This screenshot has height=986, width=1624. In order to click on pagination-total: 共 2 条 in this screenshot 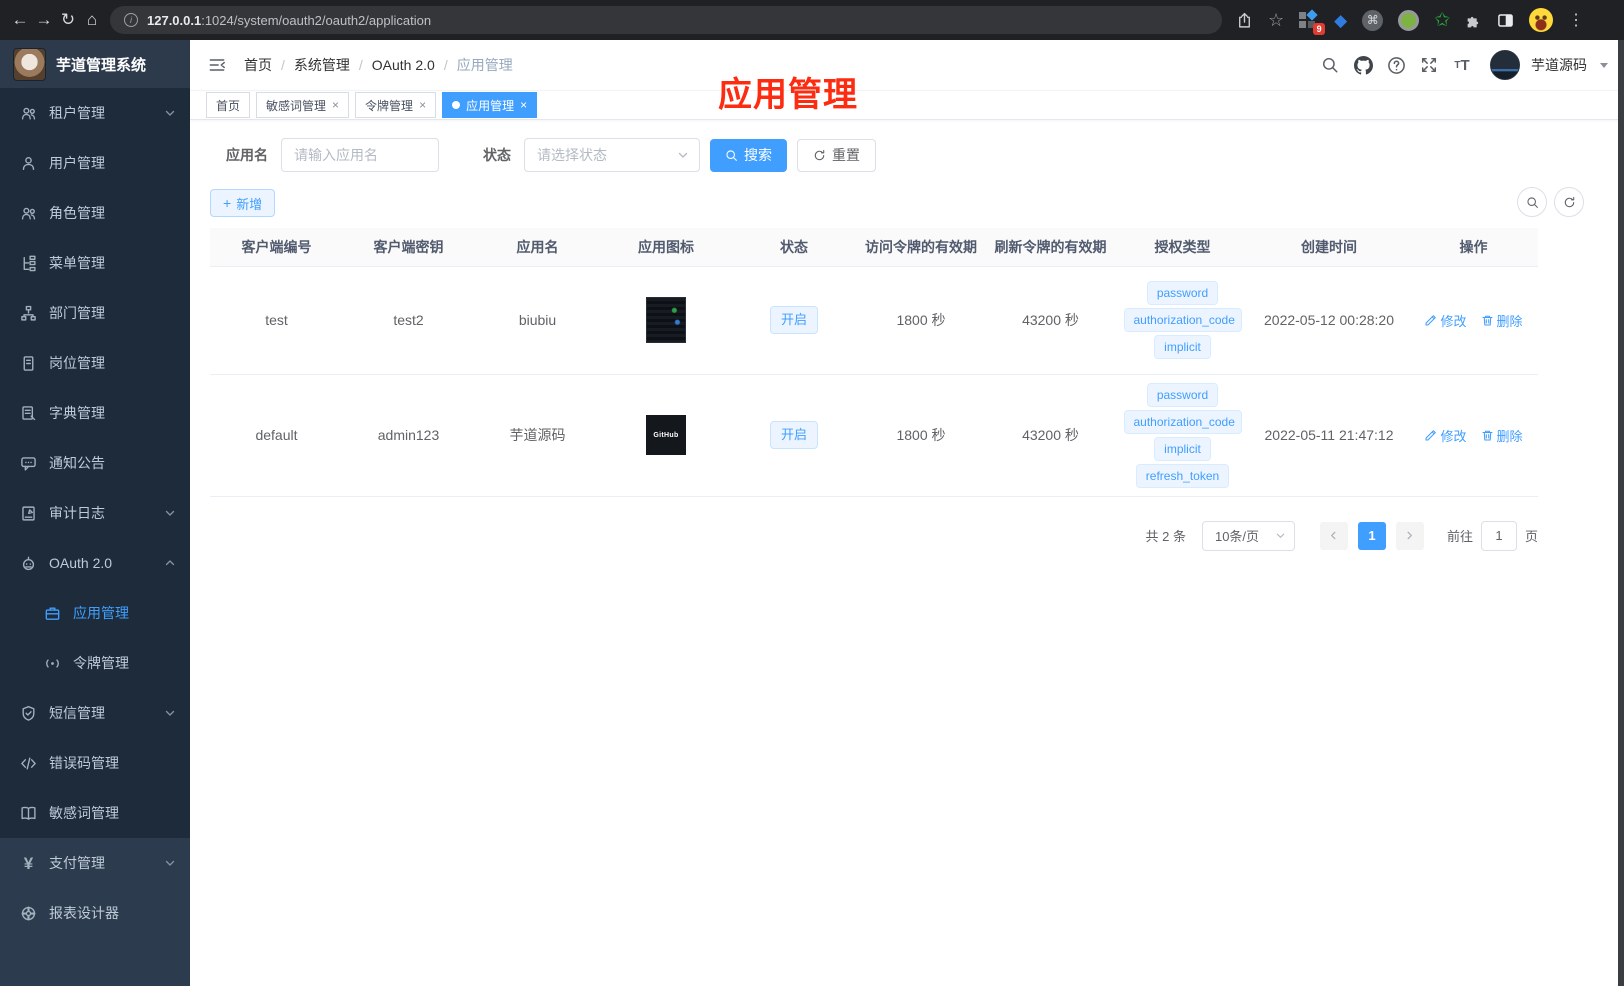, I will do `click(1165, 536)`.